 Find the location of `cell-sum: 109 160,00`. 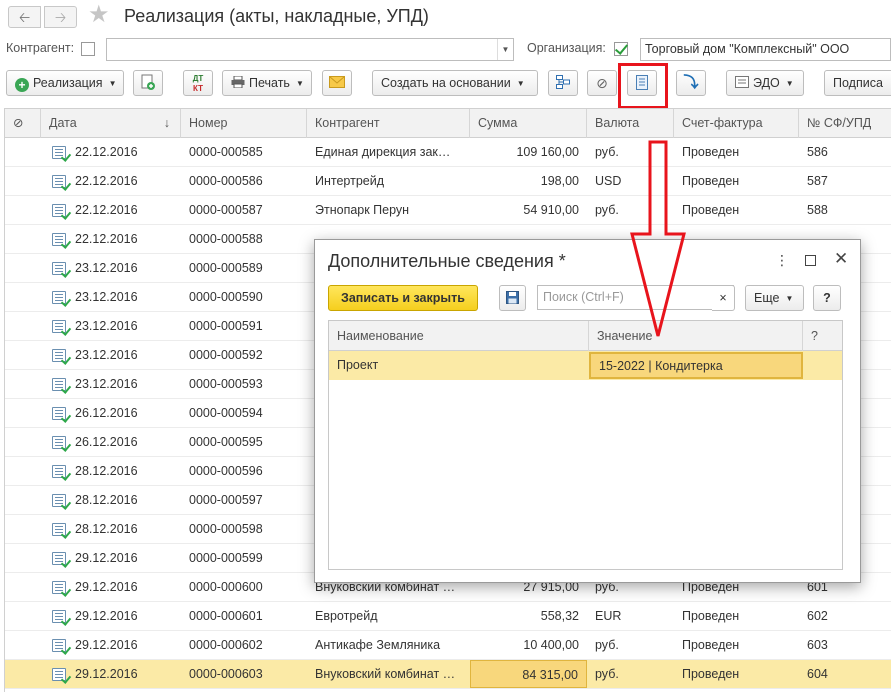

cell-sum: 109 160,00 is located at coordinates (547, 152).